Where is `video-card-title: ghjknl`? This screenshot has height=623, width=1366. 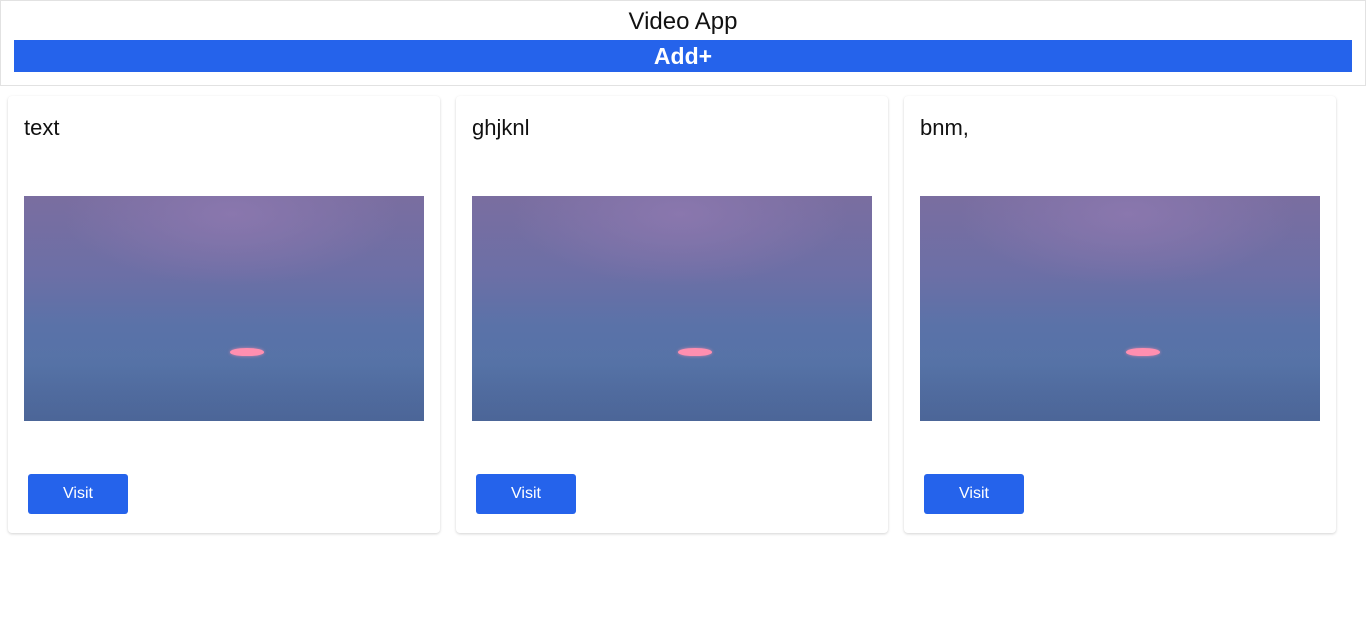
video-card-title: ghjknl is located at coordinates (501, 127).